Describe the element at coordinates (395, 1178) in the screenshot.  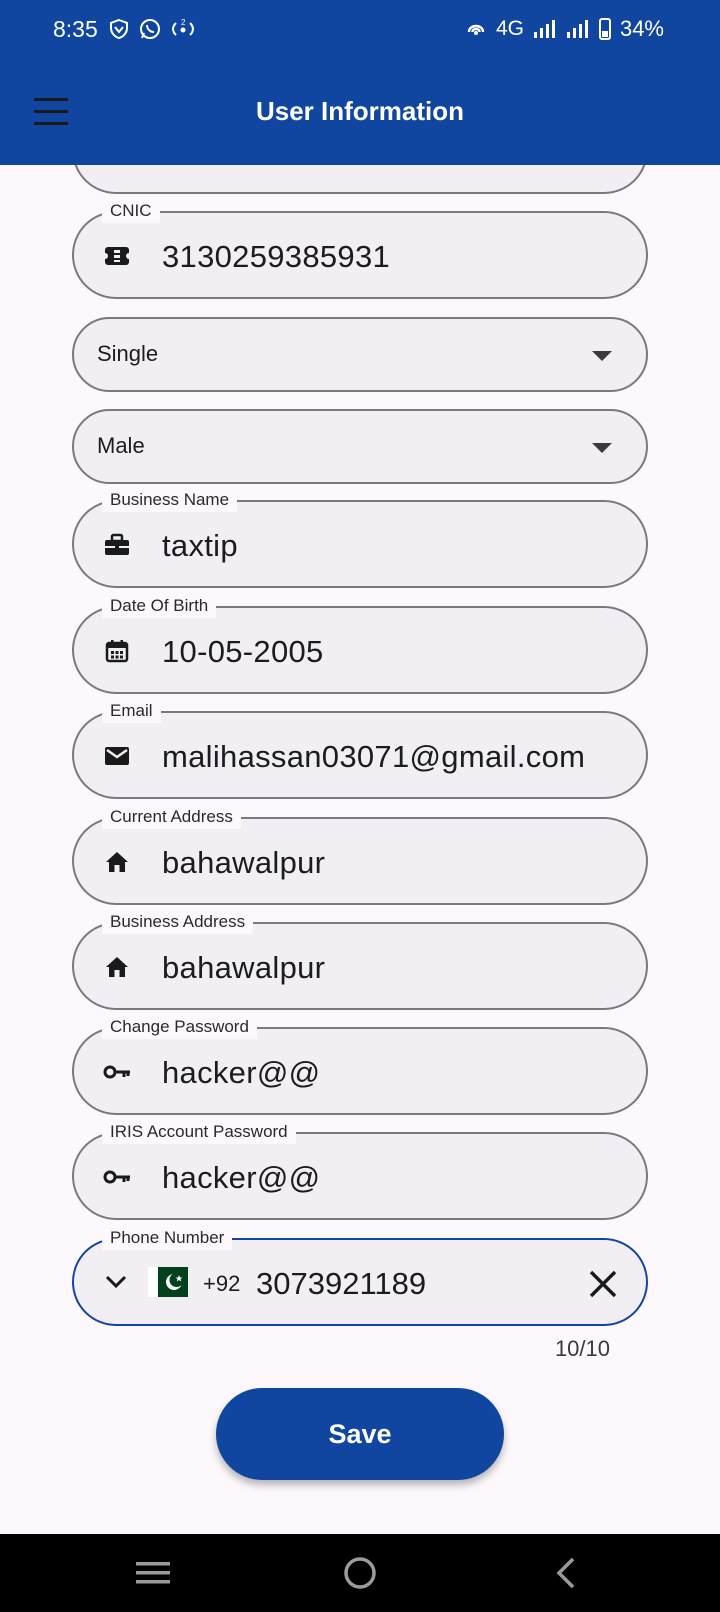
I see `iris-password-input: hacker@@` at that location.